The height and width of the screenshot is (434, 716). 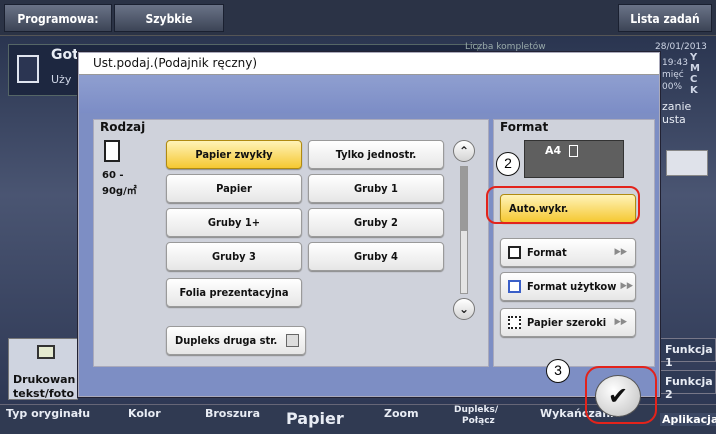 I want to click on print-type-icon, so click(x=46, y=352).